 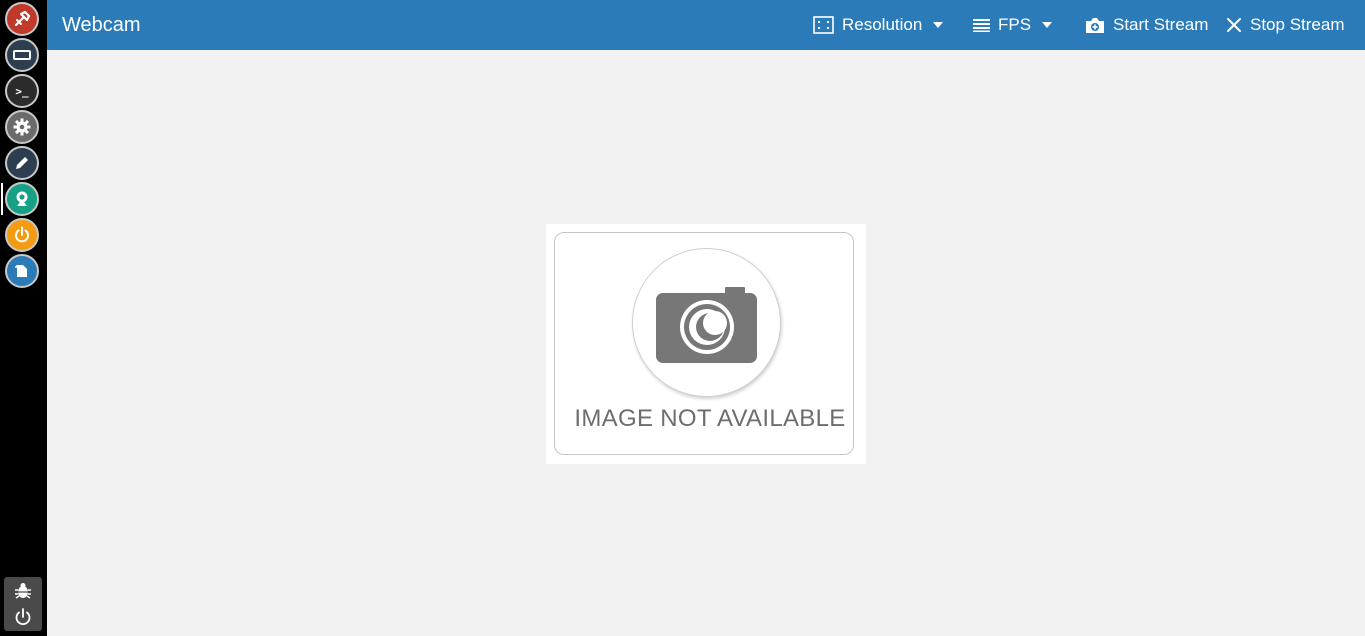 I want to click on stop-stream-label: Stop Stream, so click(x=1297, y=24).